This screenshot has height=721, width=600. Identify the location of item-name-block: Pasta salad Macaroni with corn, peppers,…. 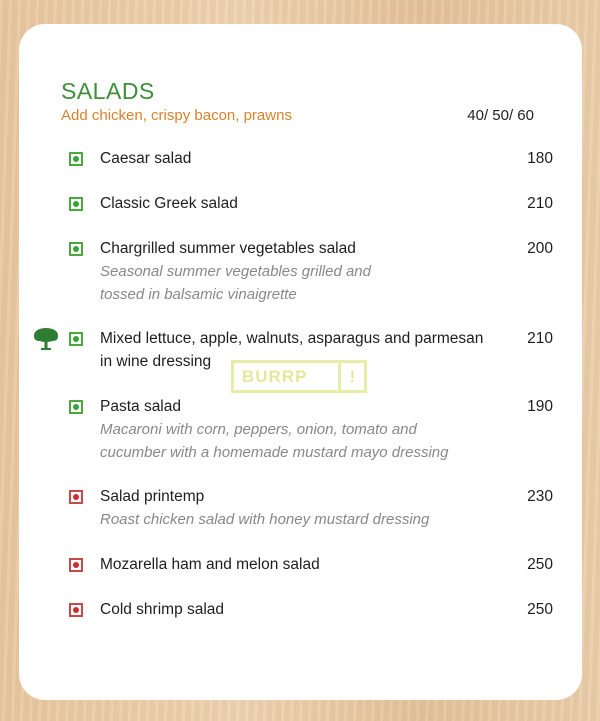
(290, 429).